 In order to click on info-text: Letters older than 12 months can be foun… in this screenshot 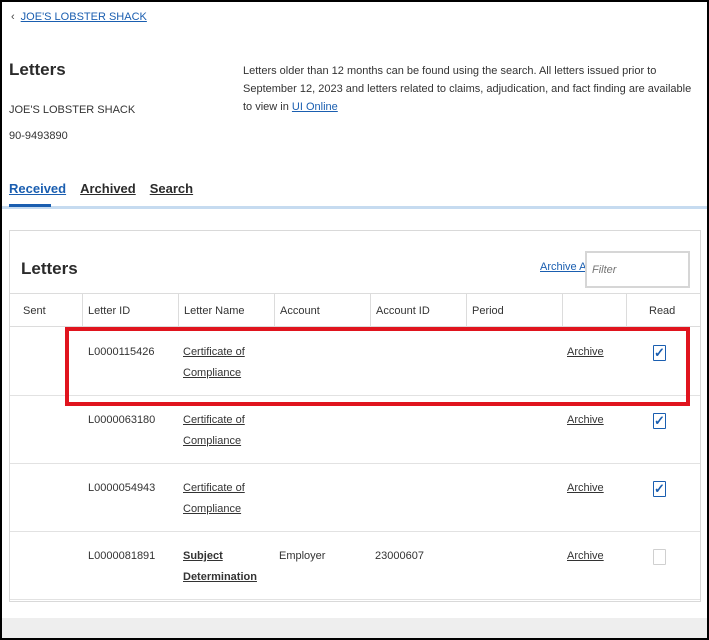, I will do `click(468, 89)`.